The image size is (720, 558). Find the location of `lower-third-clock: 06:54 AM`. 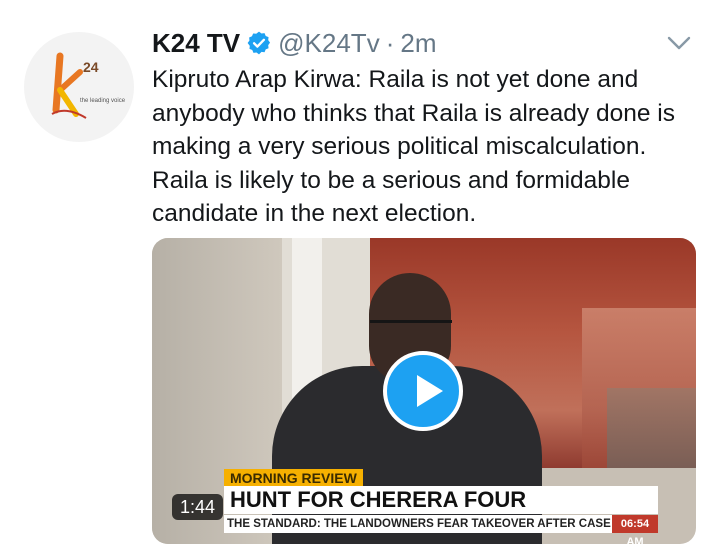

lower-third-clock: 06:54 AM is located at coordinates (635, 529).